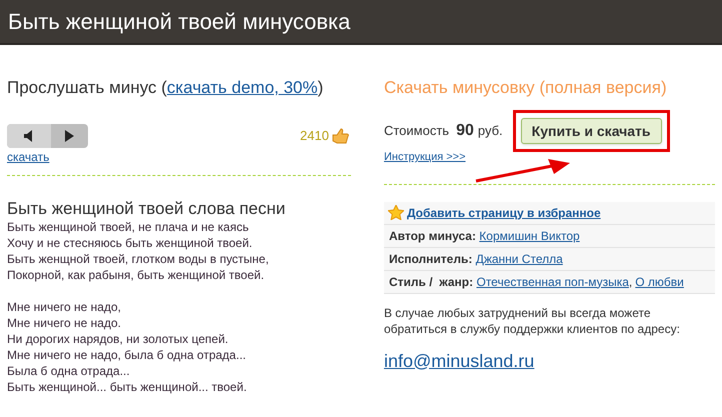 The width and height of the screenshot is (722, 417). I want to click on paren: (, so click(164, 88).